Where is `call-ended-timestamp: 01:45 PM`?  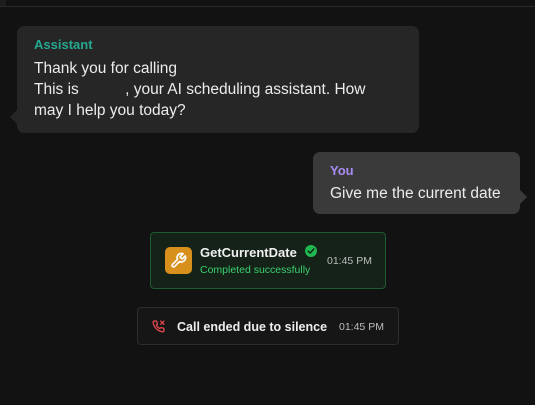
call-ended-timestamp: 01:45 PM is located at coordinates (361, 327).